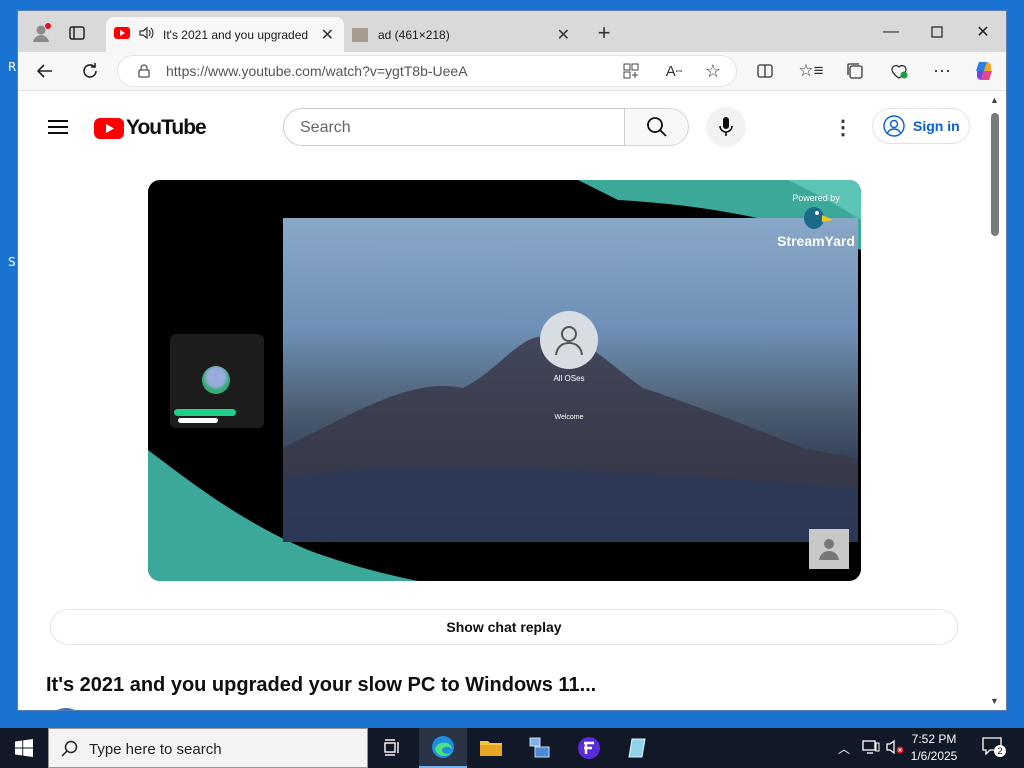 The image size is (1024, 768). I want to click on camera-tile, so click(217, 381).